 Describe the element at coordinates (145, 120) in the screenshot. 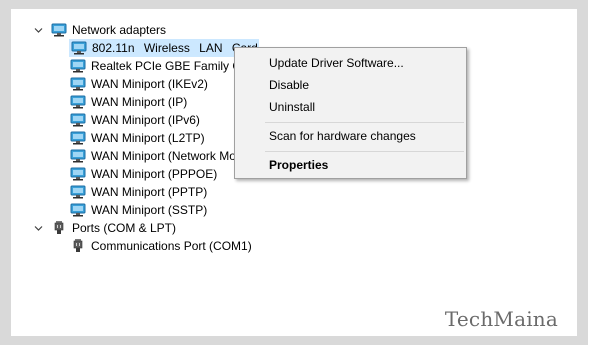

I see `tree-item-label: WAN Miniport (IPv6)` at that location.